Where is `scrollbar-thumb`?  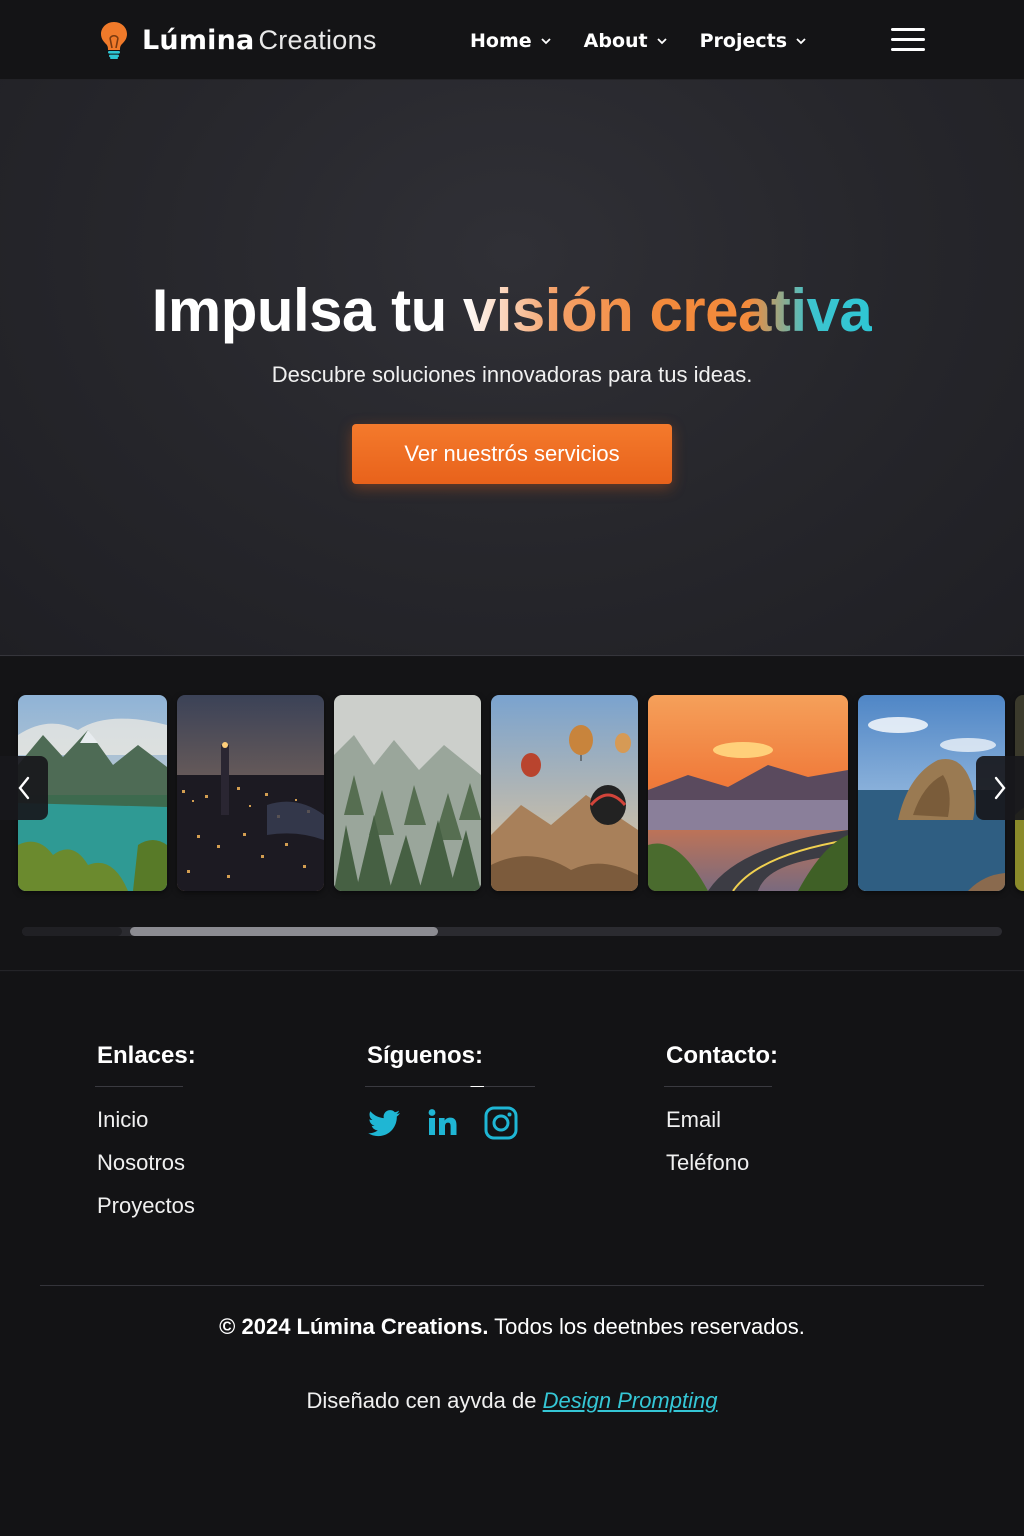 scrollbar-thumb is located at coordinates (284, 931).